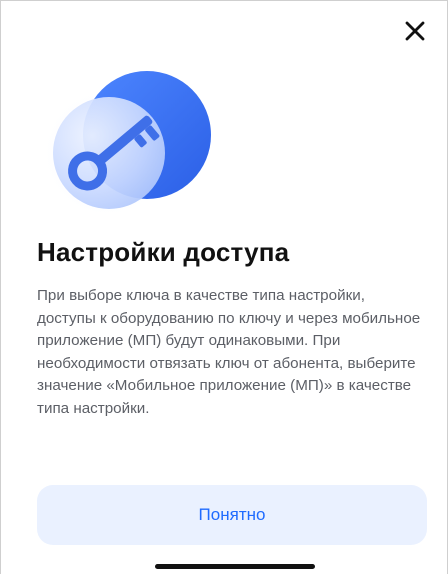 The height and width of the screenshot is (574, 448). I want to click on close-button, so click(415, 31).